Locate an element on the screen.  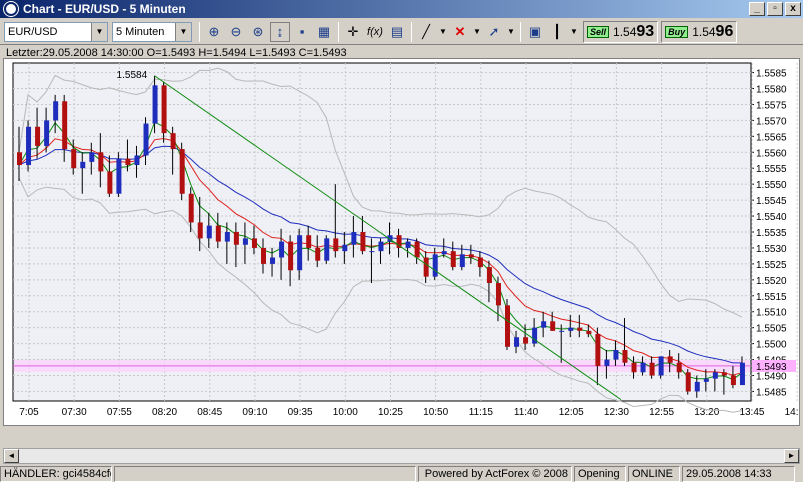
window-title: Chart - EUR/USD - 5 Minuten is located at coordinates (104, 9).